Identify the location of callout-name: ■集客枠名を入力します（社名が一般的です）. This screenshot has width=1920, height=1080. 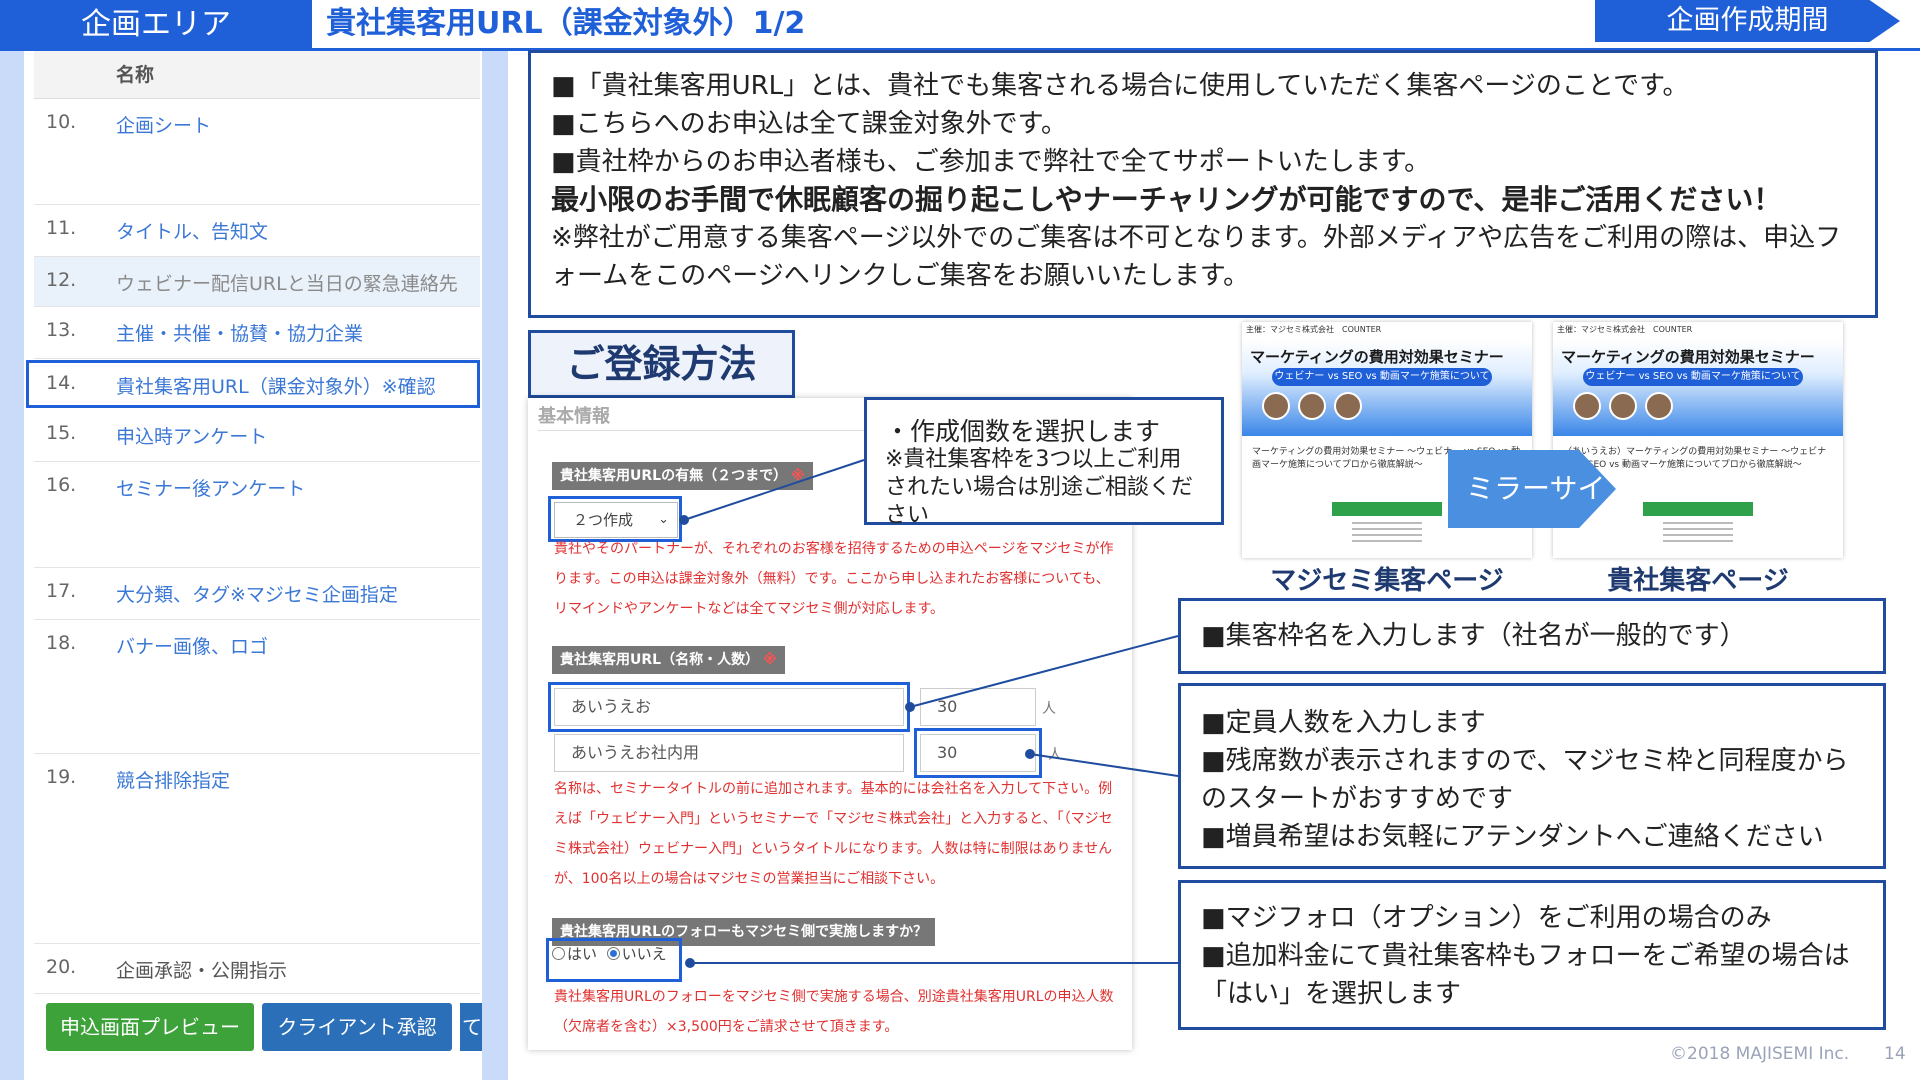
(1532, 636).